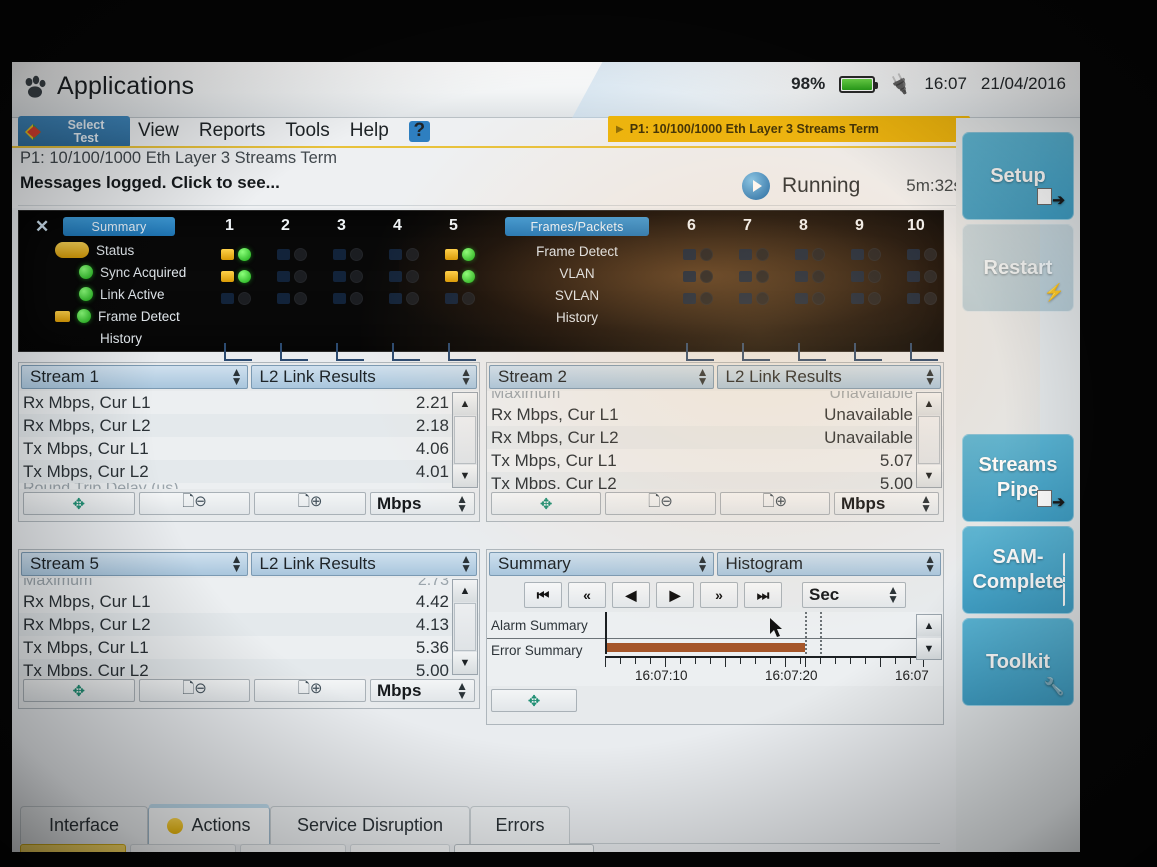 This screenshot has width=1157, height=867. What do you see at coordinates (1018, 176) in the screenshot?
I see `sidebar-item-setup: Setup ➔` at bounding box center [1018, 176].